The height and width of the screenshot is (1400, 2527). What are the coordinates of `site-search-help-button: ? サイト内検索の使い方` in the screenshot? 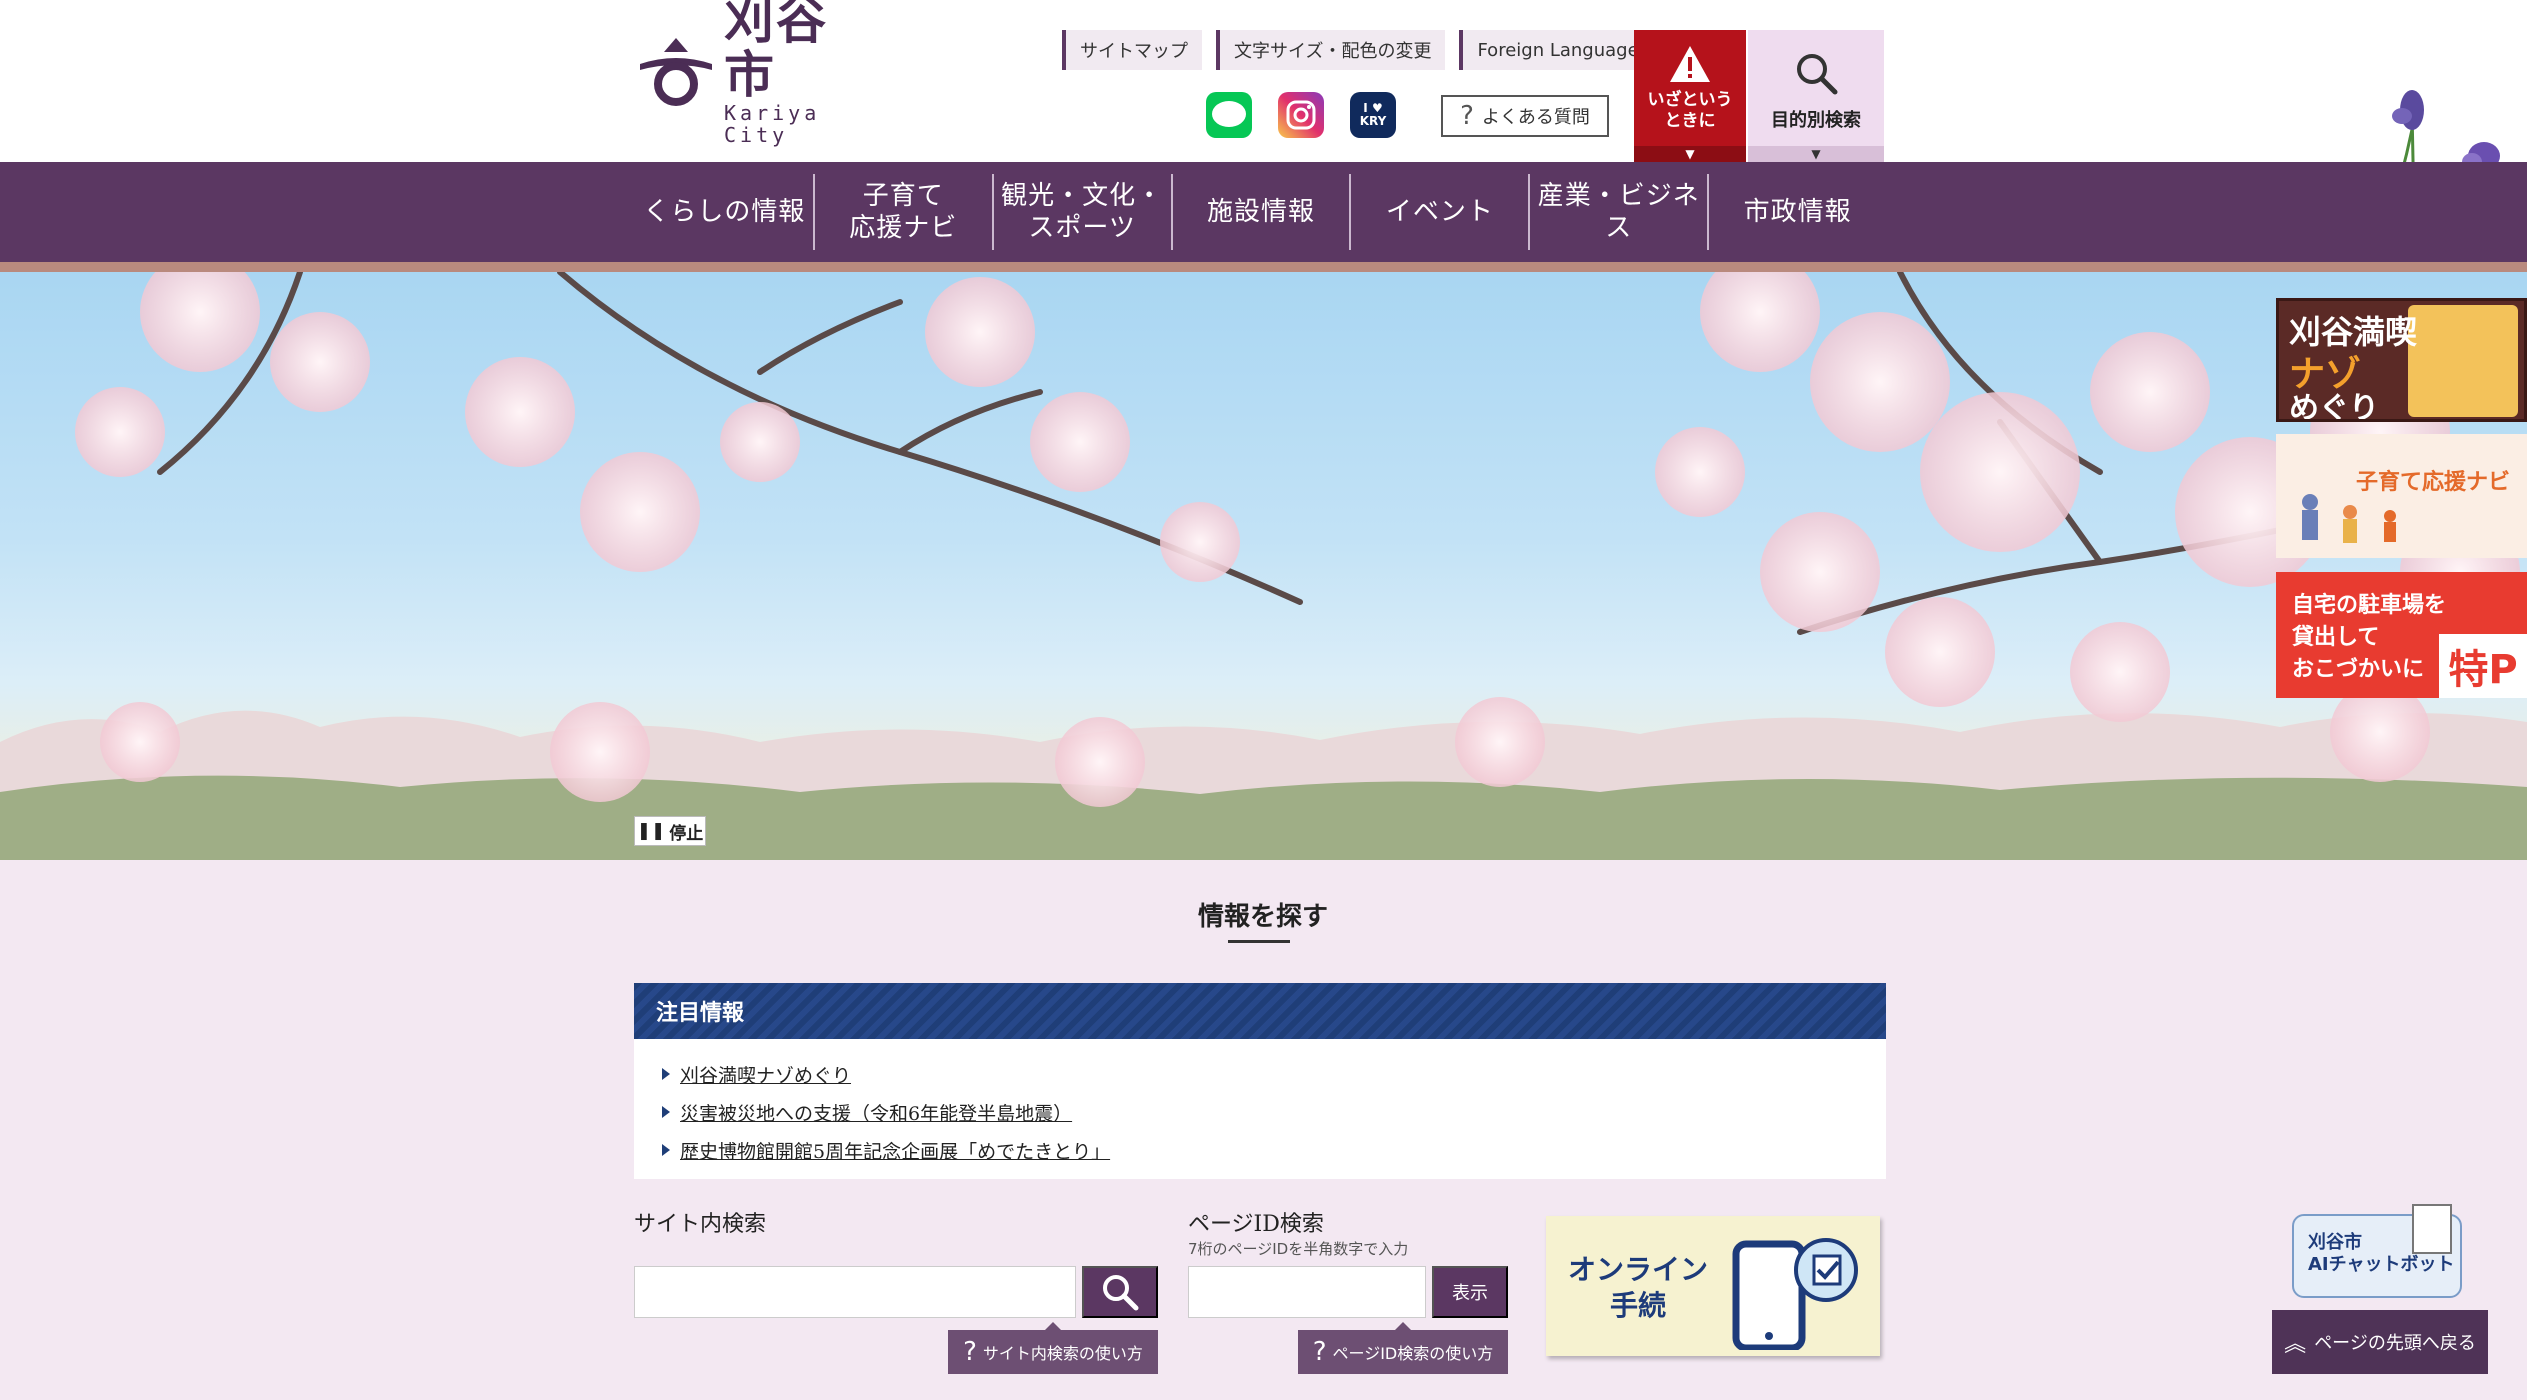 It's located at (1053, 1348).